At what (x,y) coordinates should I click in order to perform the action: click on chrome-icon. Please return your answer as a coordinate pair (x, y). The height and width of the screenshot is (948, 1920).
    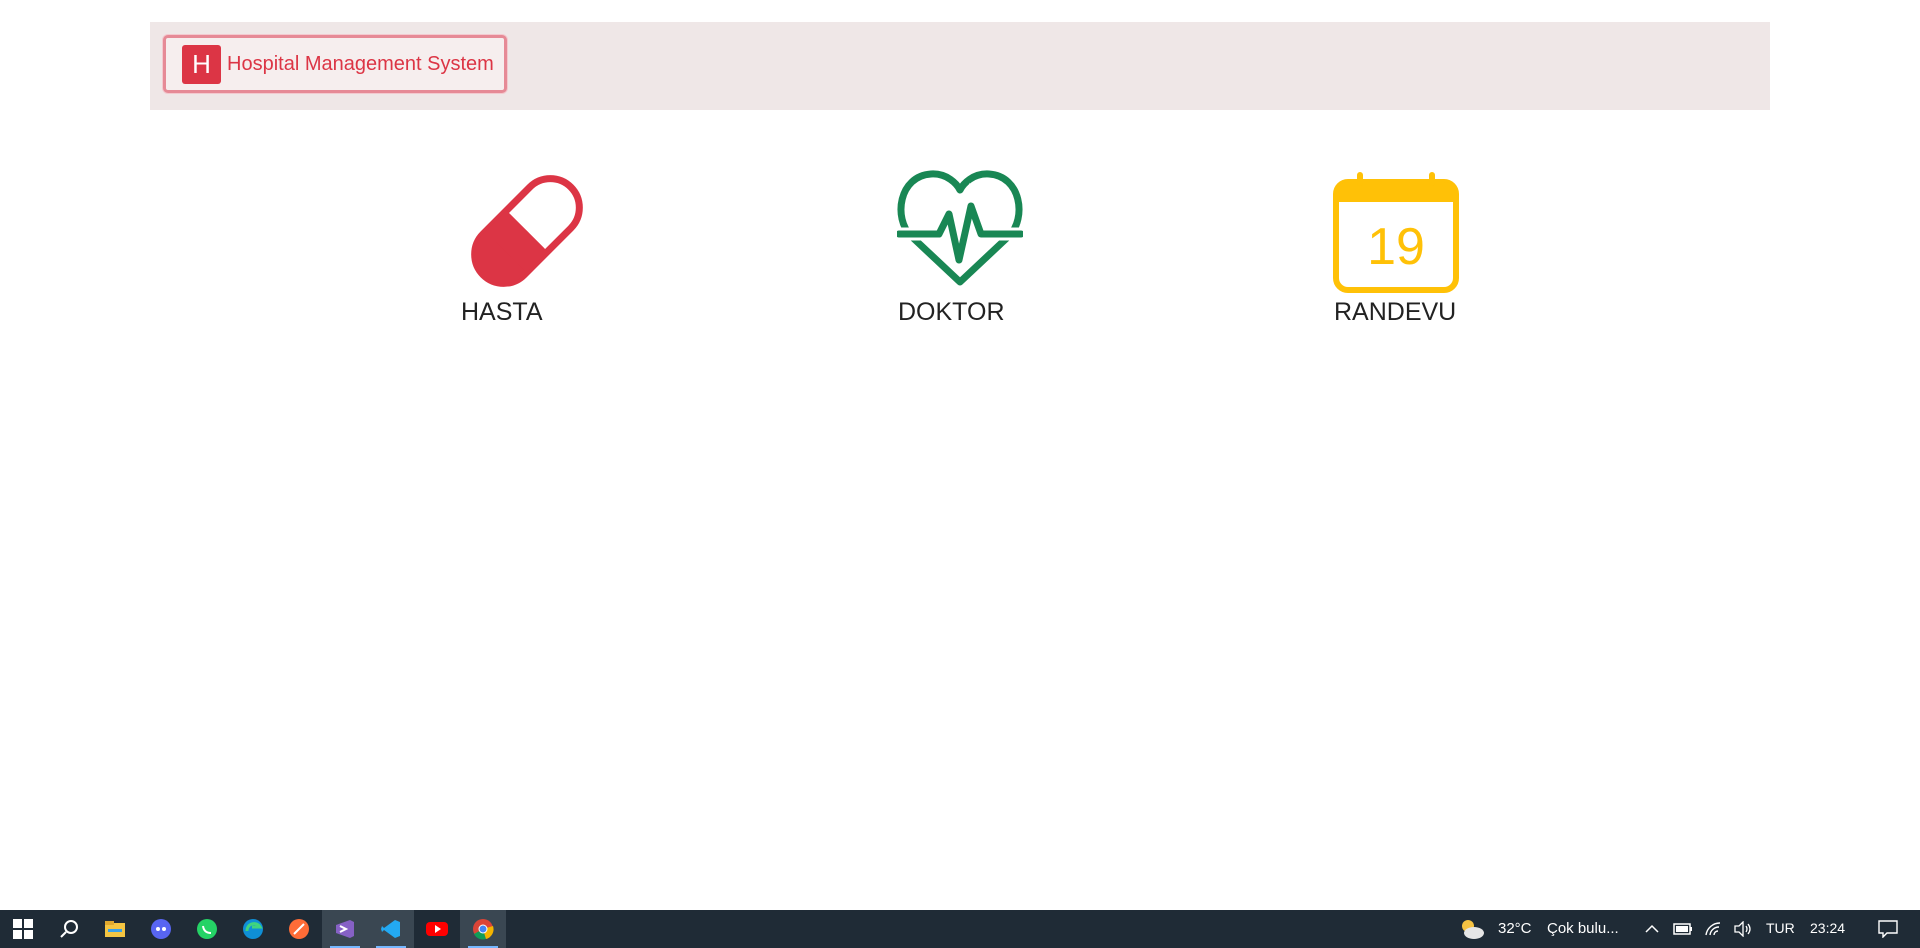
    Looking at the image, I should click on (483, 929).